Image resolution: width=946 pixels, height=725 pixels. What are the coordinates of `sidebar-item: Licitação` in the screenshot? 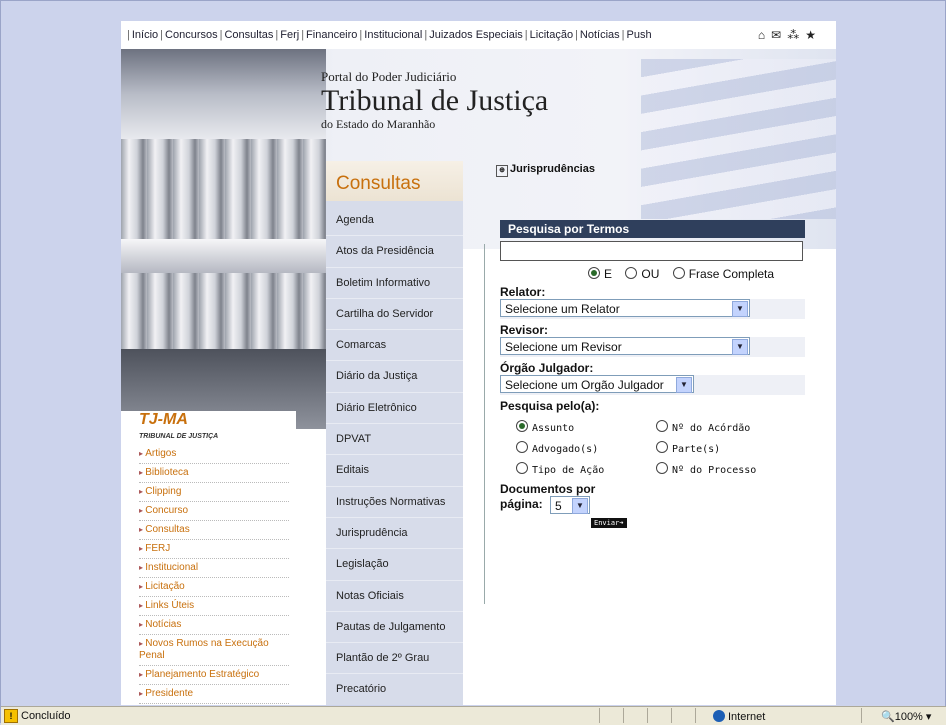 It's located at (214, 587).